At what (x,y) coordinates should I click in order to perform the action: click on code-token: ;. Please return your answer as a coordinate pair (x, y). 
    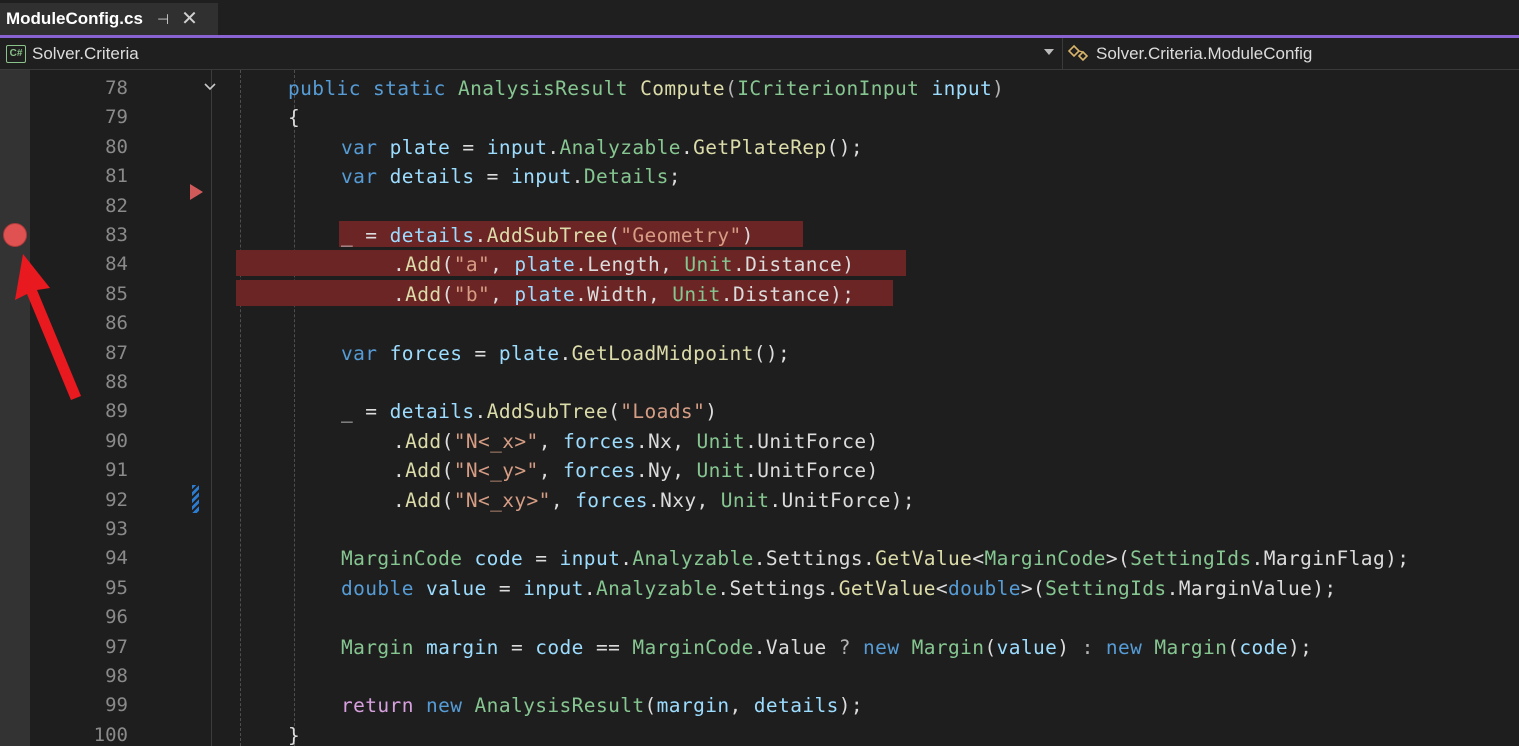
    Looking at the image, I should click on (674, 177).